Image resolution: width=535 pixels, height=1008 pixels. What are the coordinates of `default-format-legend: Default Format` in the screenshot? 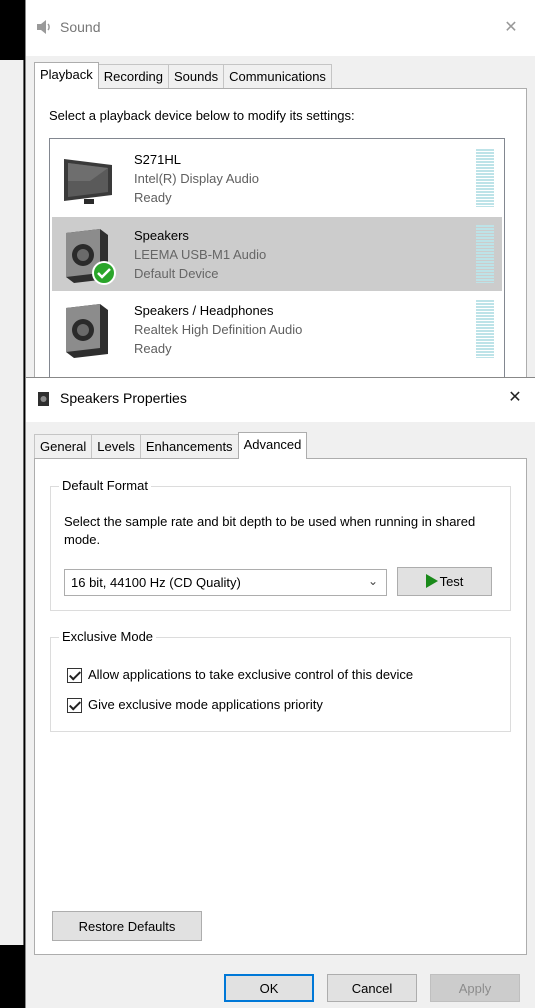 It's located at (105, 485).